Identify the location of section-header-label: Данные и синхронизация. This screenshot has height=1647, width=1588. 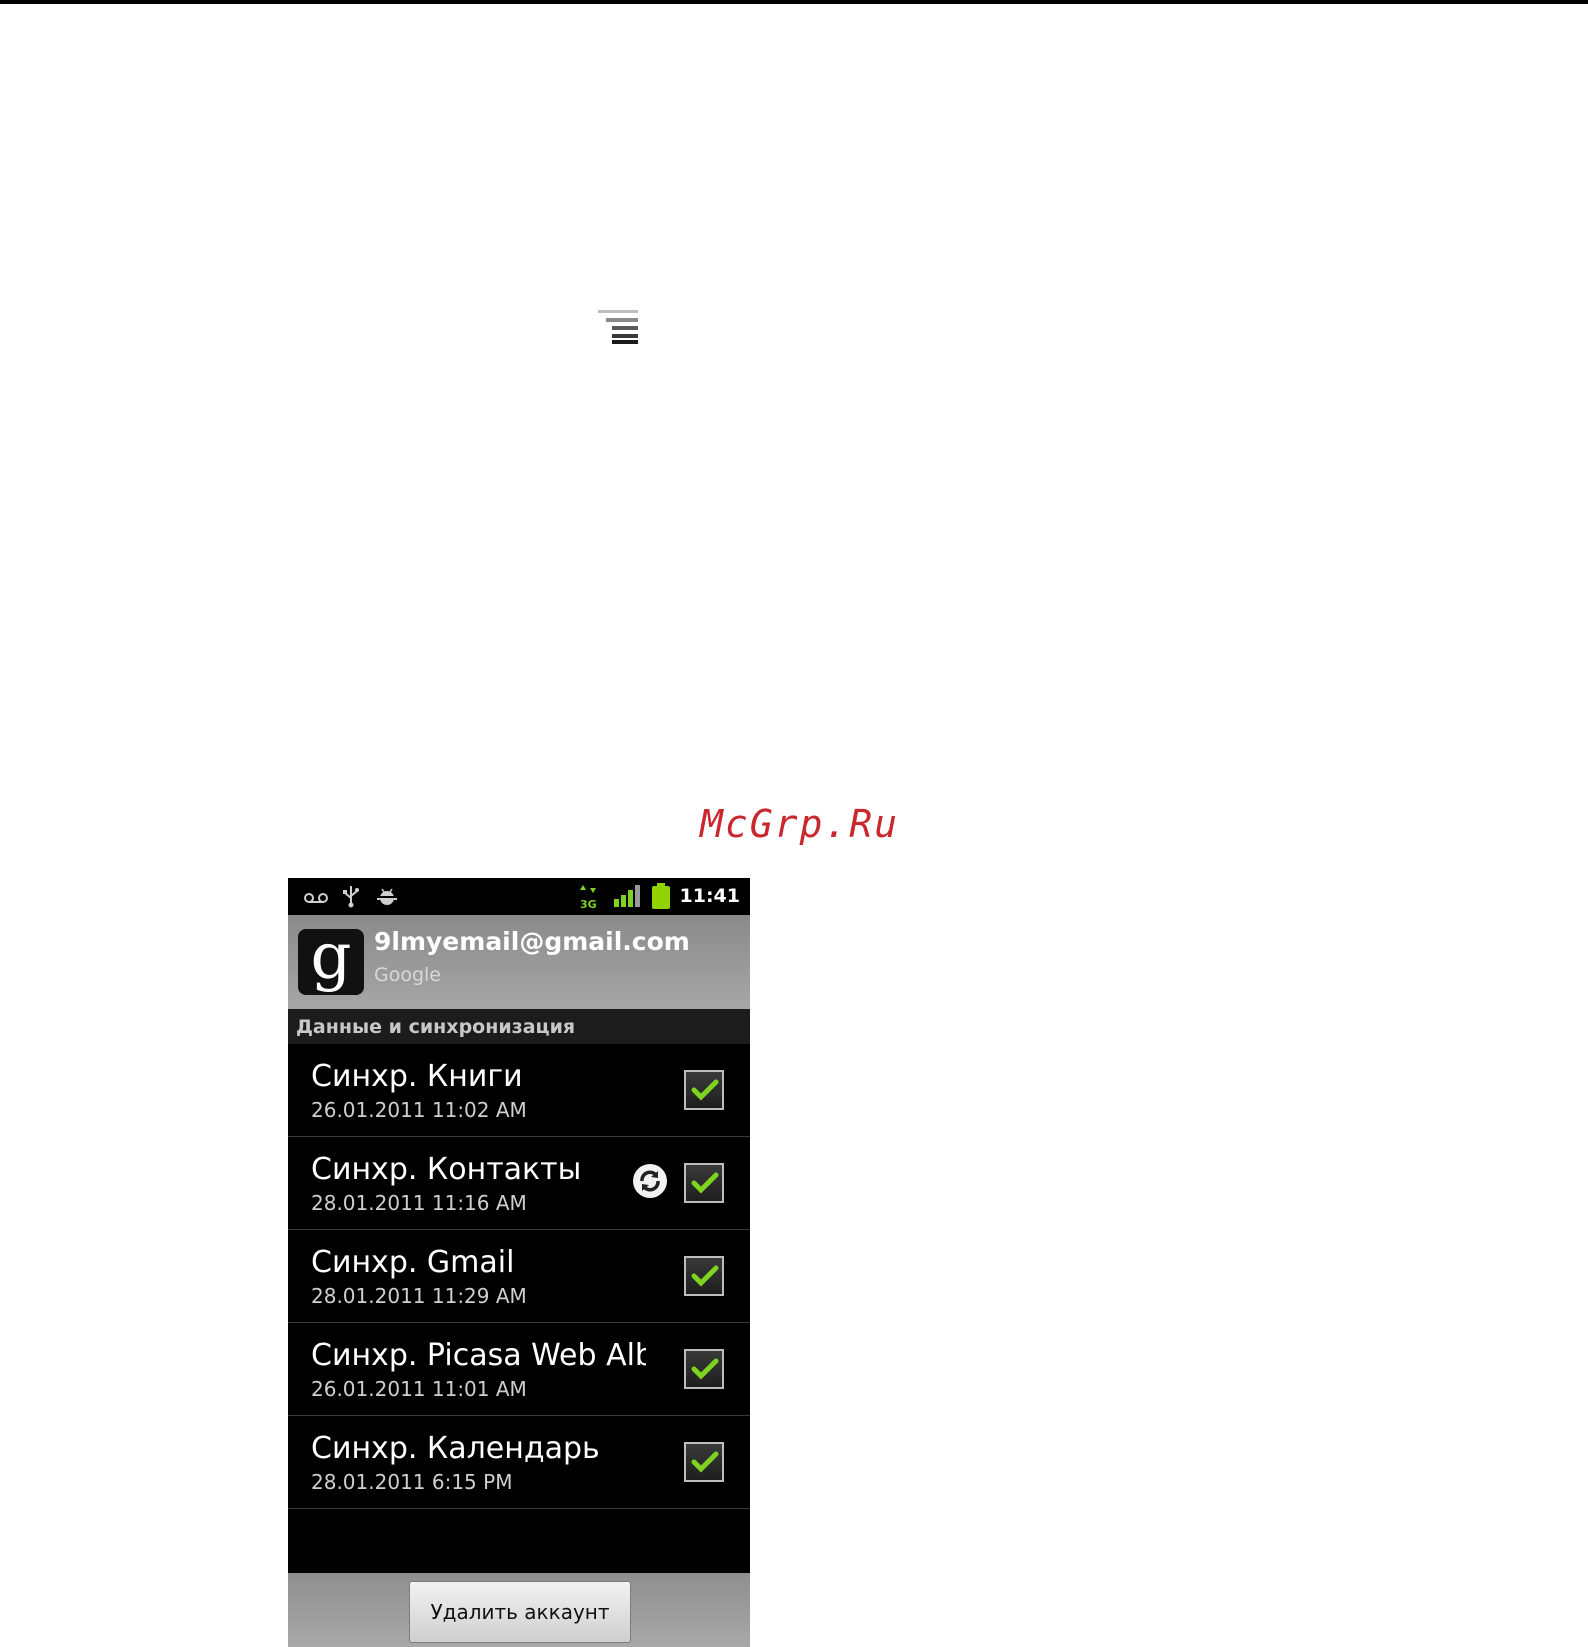
(436, 1027).